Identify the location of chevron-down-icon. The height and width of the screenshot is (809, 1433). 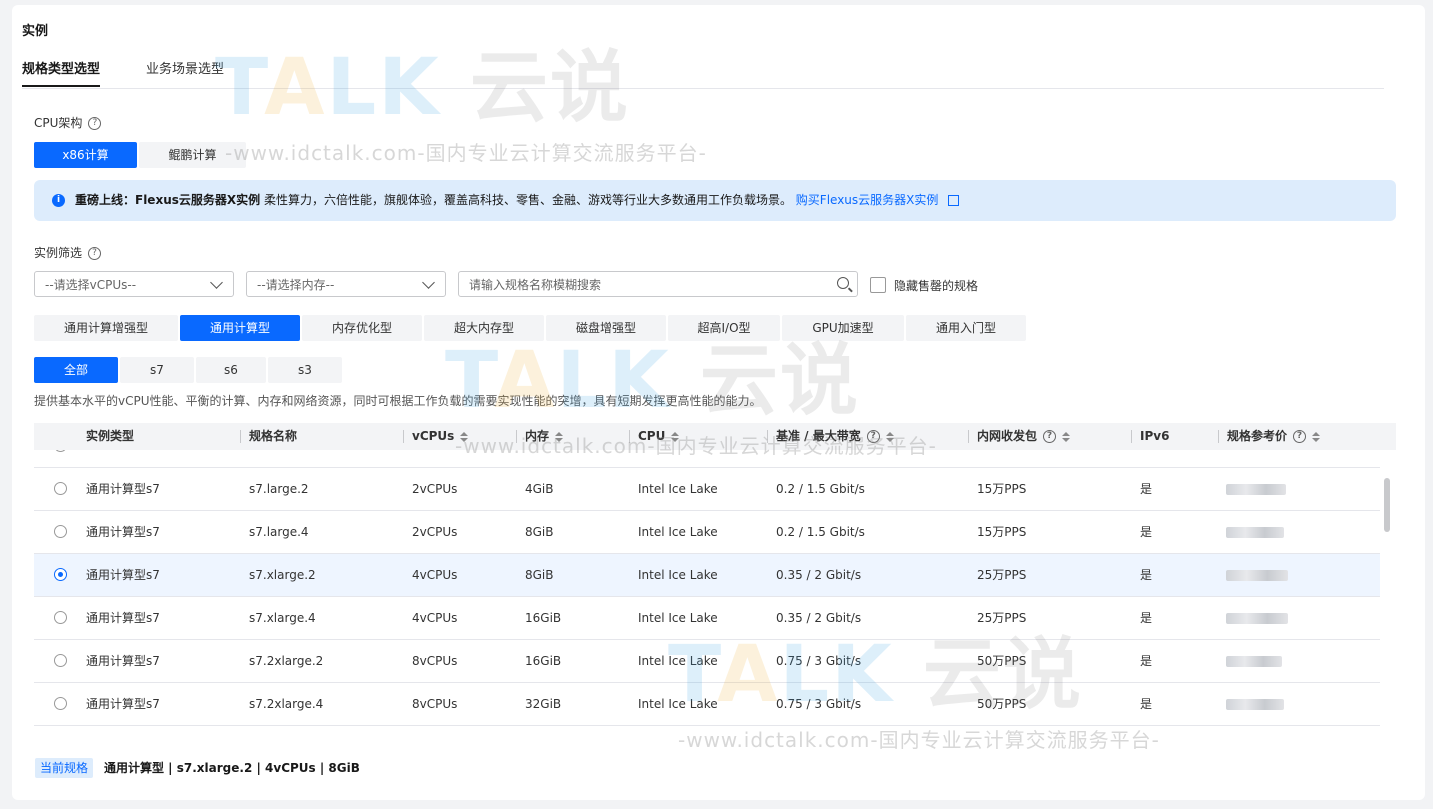
(428, 282).